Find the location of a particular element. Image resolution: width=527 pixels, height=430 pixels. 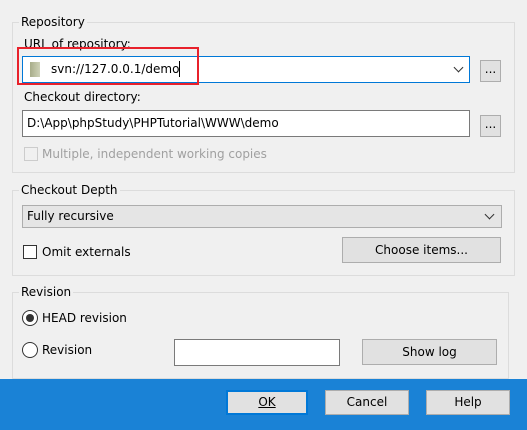

cancel-button: Cancel is located at coordinates (367, 402).